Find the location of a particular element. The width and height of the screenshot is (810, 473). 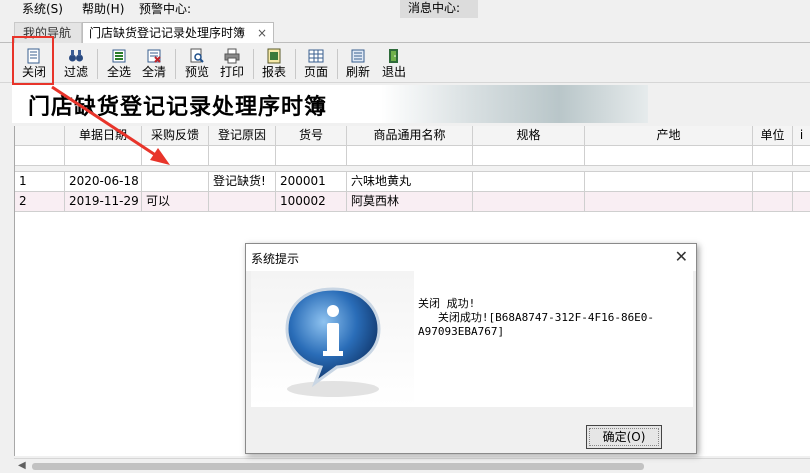

print-preview-icon is located at coordinates (197, 55).